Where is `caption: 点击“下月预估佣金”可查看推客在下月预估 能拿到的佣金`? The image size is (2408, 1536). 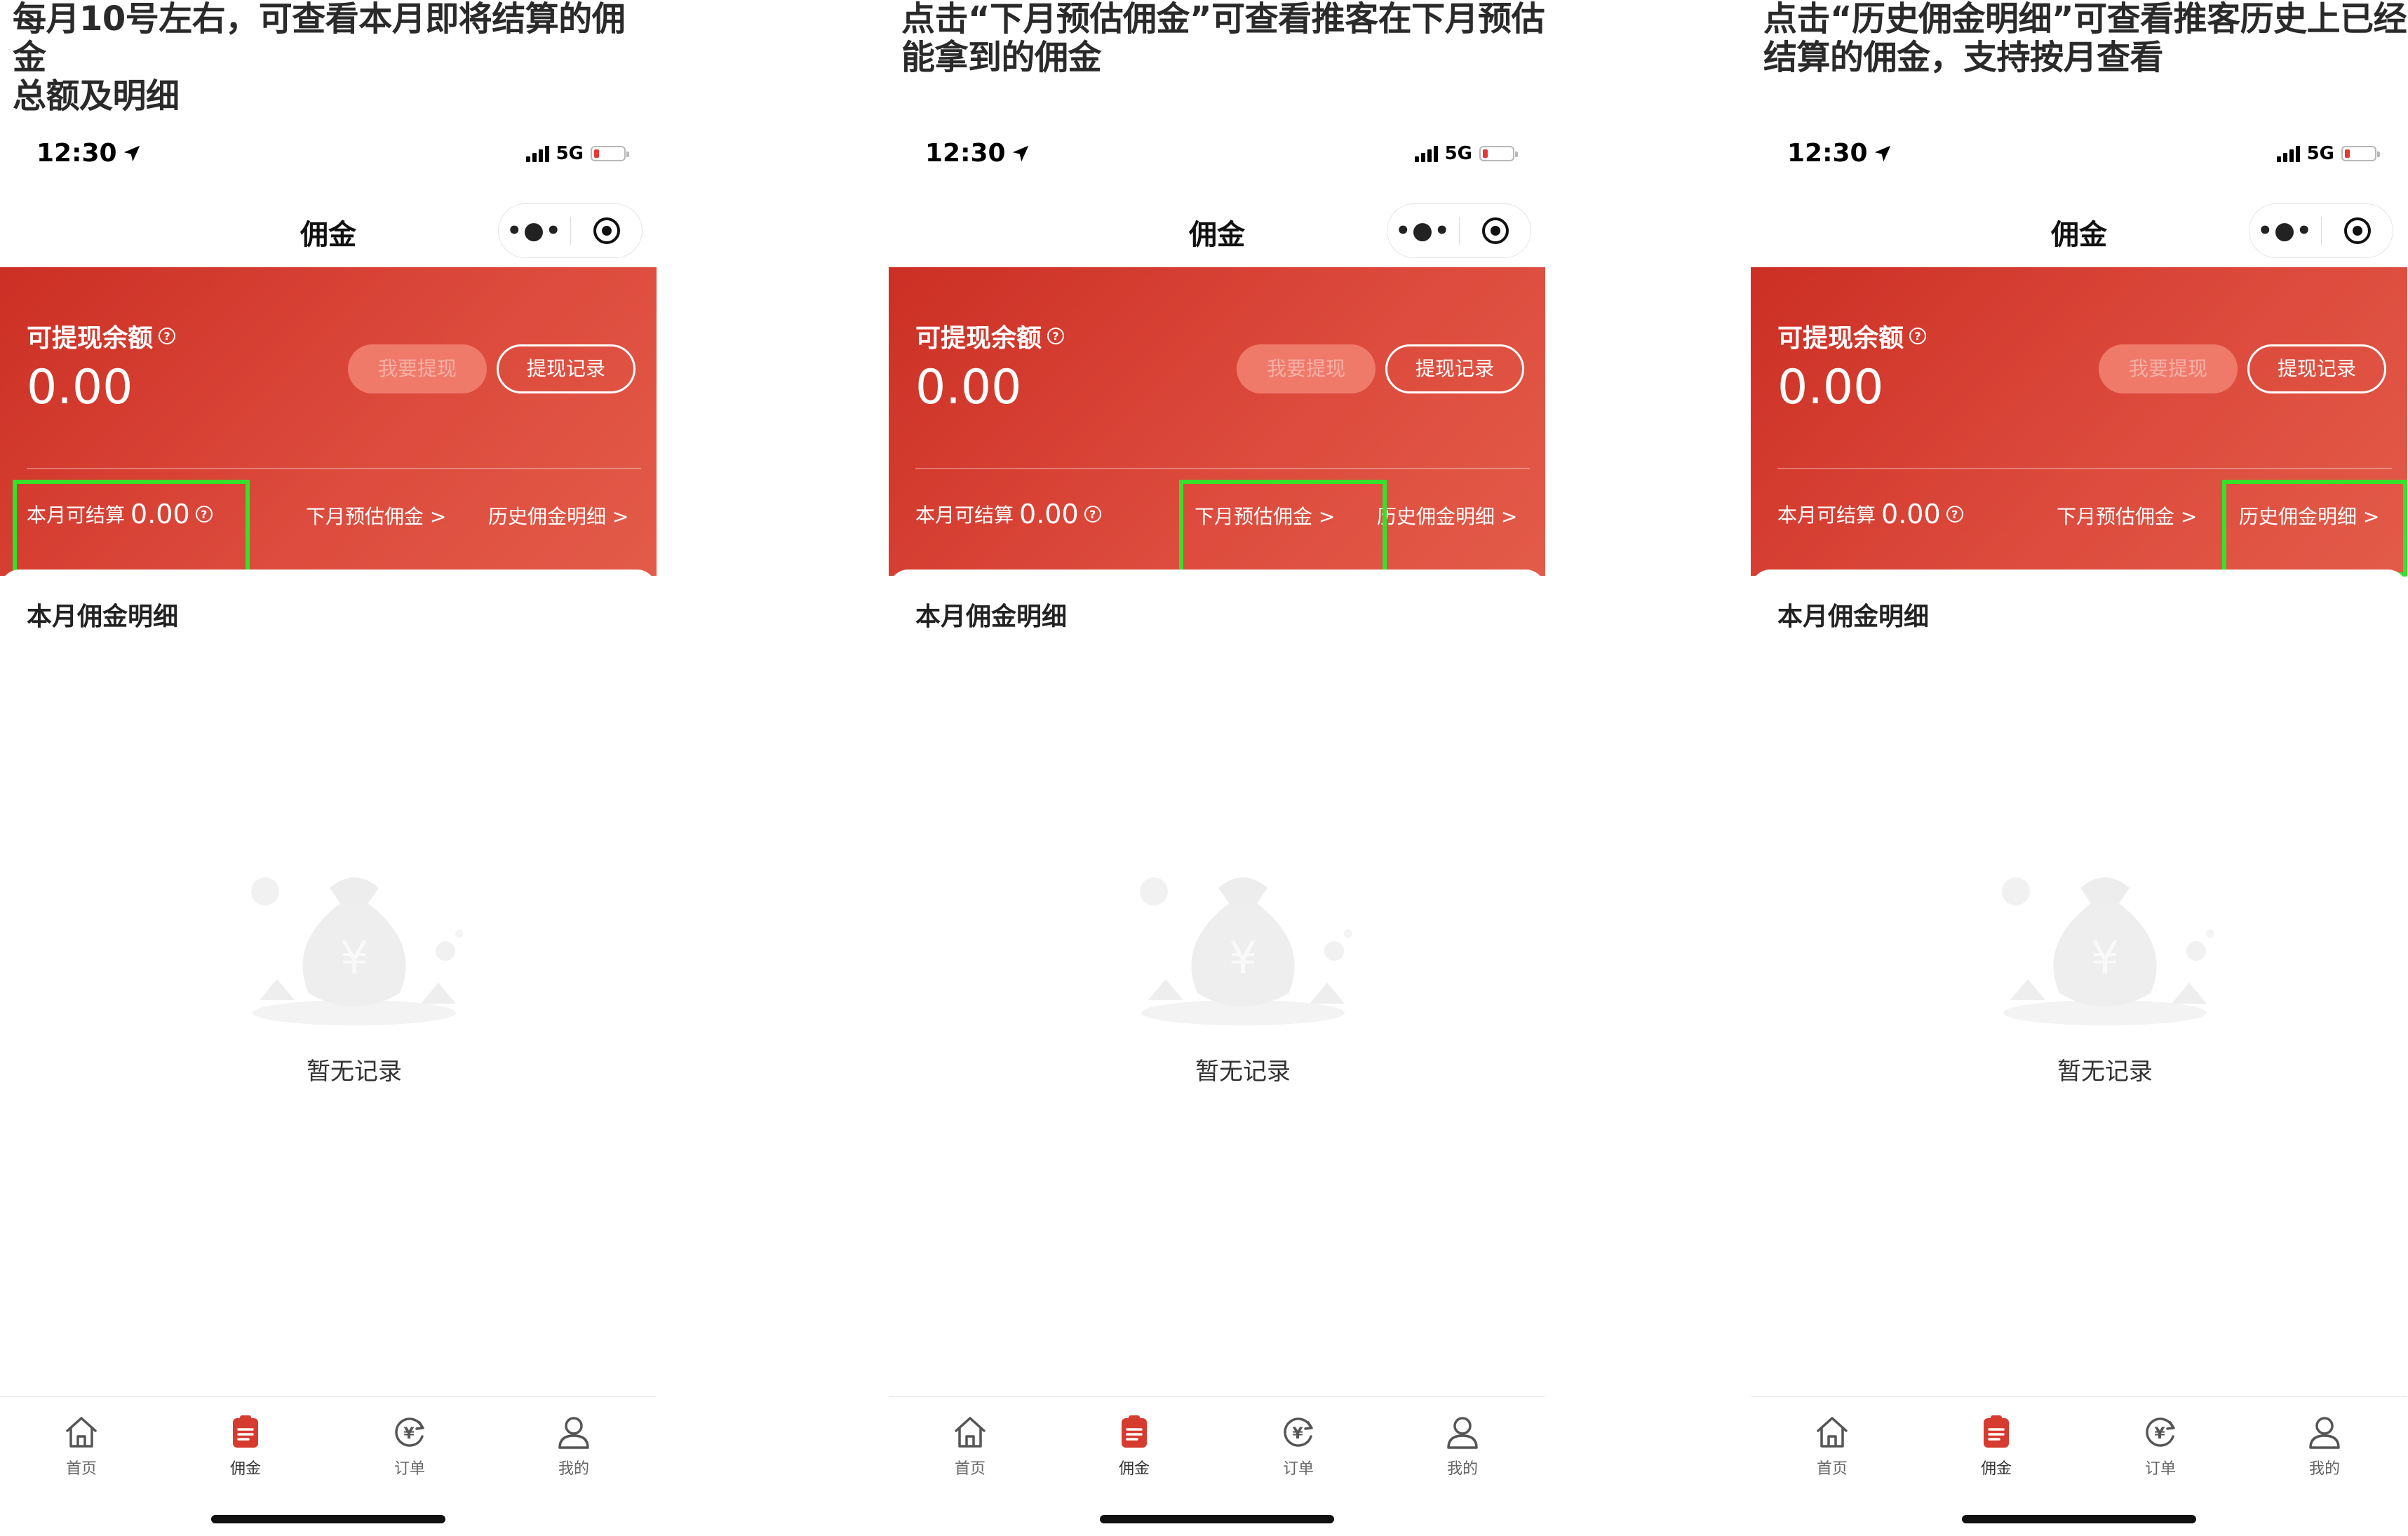
caption: 点击“下月预估佣金”可查看推客在下月预估 能拿到的佣金 is located at coordinates (1223, 38).